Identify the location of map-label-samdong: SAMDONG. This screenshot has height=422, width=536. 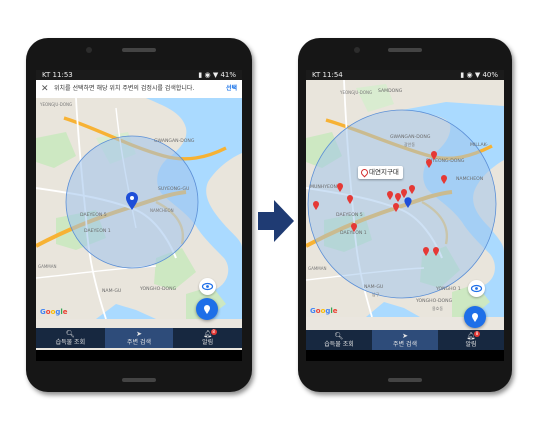
(390, 91).